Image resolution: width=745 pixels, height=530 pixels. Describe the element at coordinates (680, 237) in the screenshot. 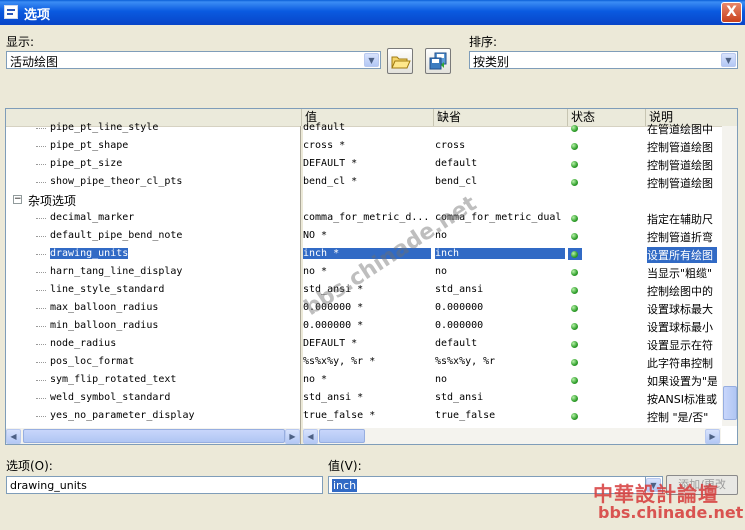

I see `option-description: 控制管道折弯` at that location.